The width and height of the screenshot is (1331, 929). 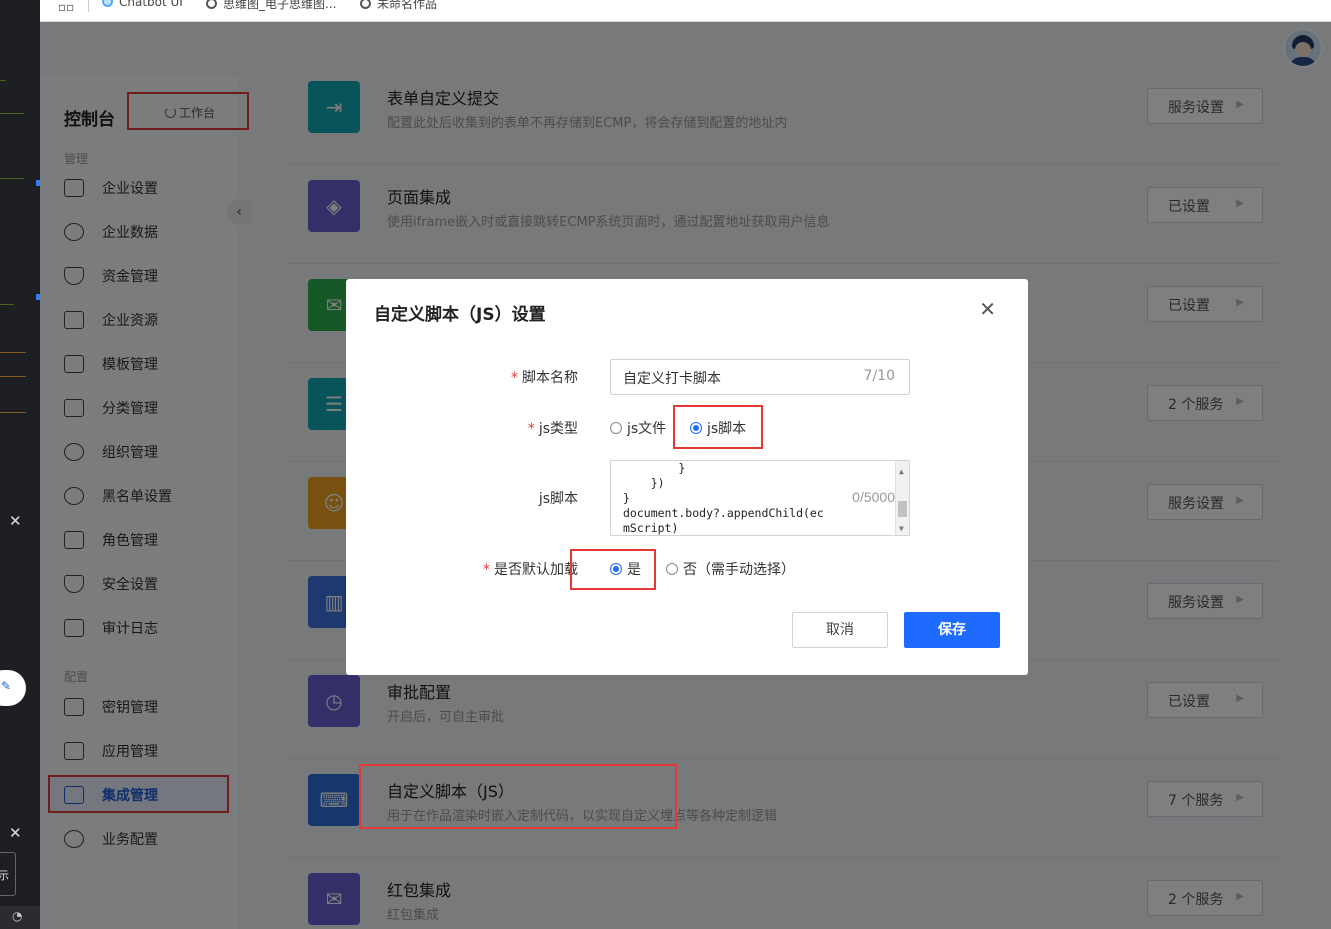 I want to click on bookmark-item: Chatbot UI, so click(x=142, y=4).